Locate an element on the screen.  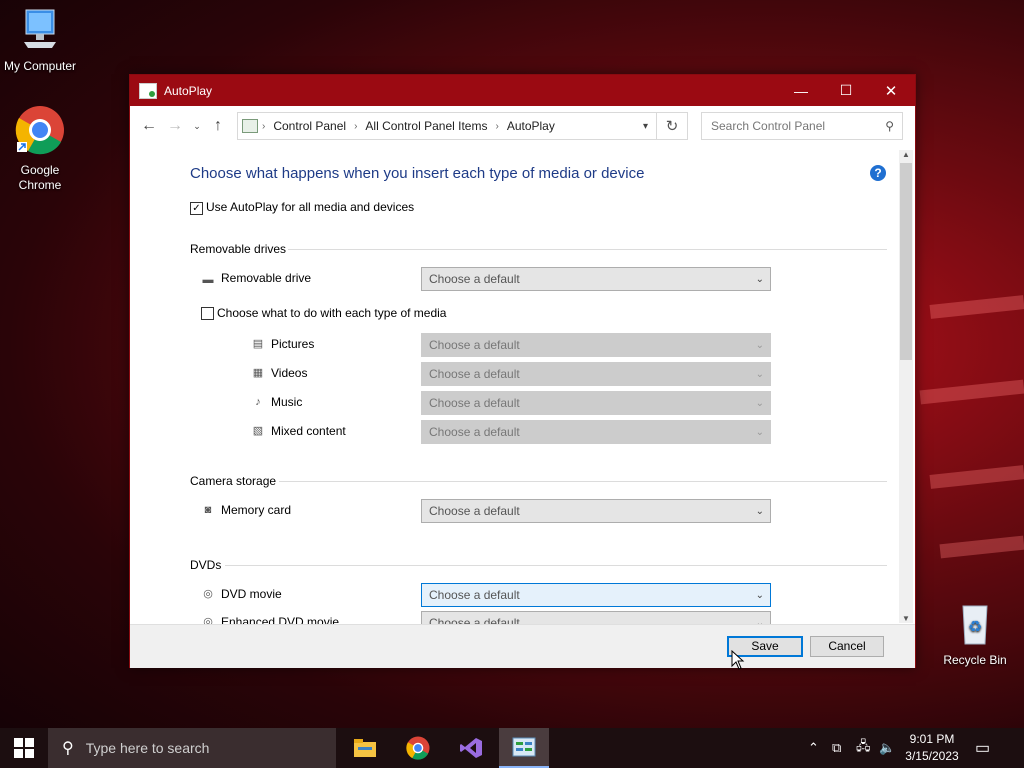
computer-icon is located at coordinates (40, 31).